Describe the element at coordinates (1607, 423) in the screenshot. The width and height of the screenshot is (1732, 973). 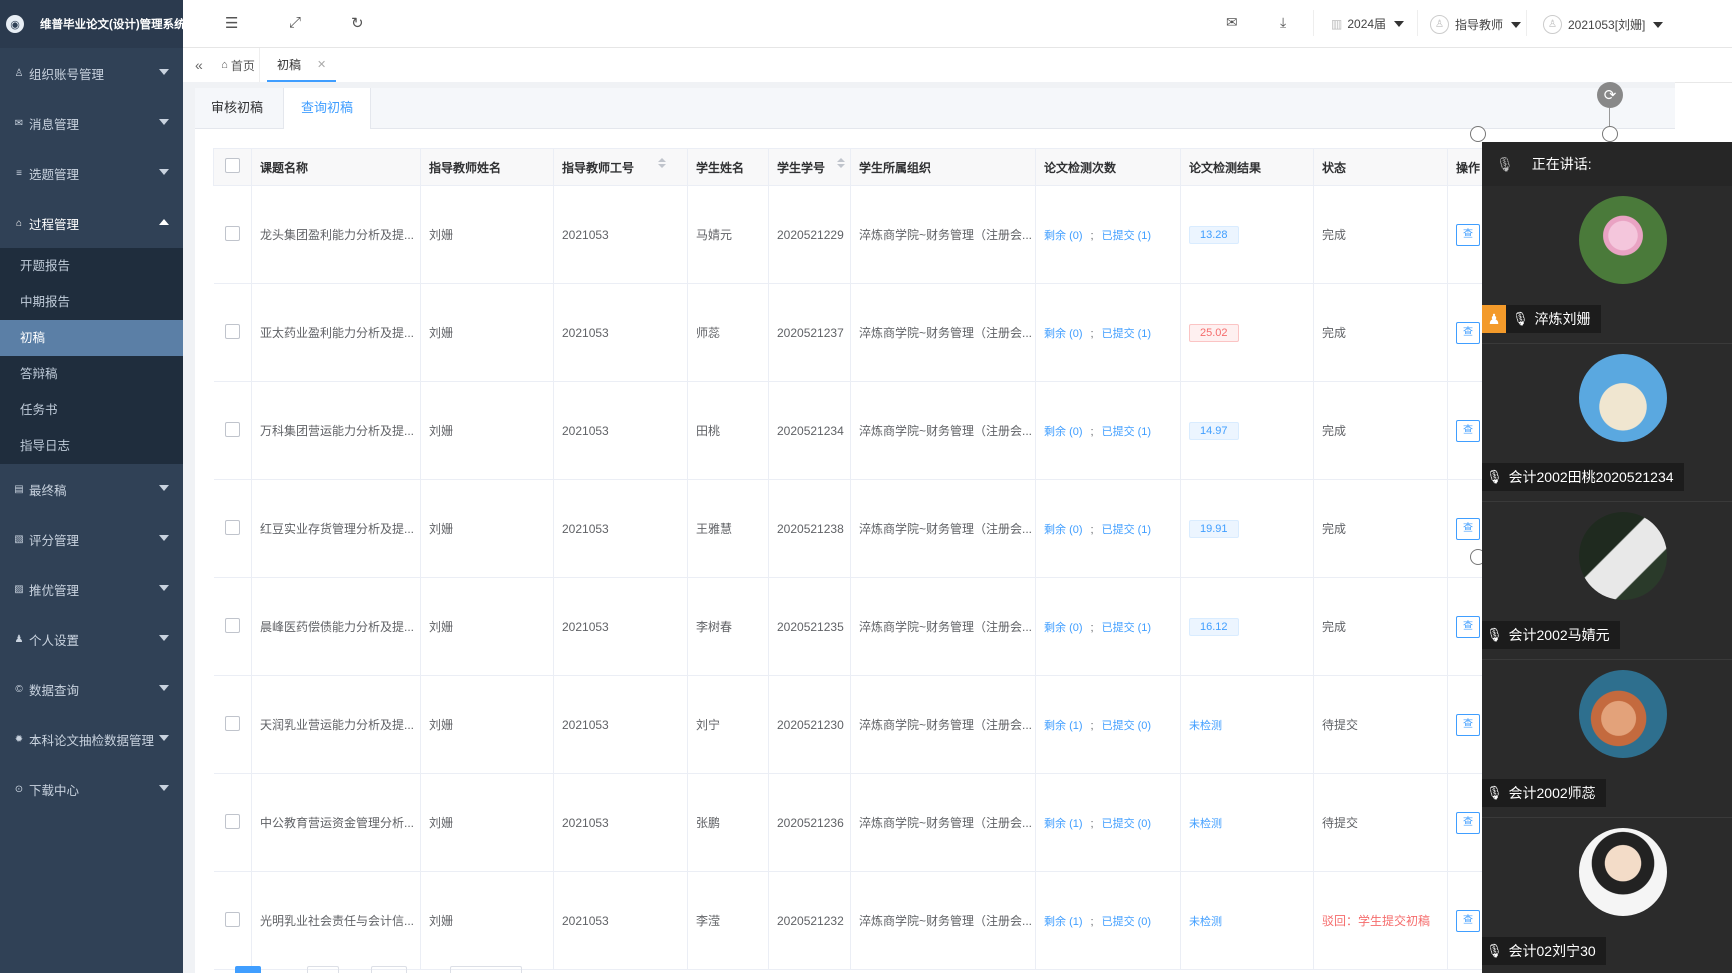
I see `participant-tile: 🎙 会计2002田桃2020521234` at that location.